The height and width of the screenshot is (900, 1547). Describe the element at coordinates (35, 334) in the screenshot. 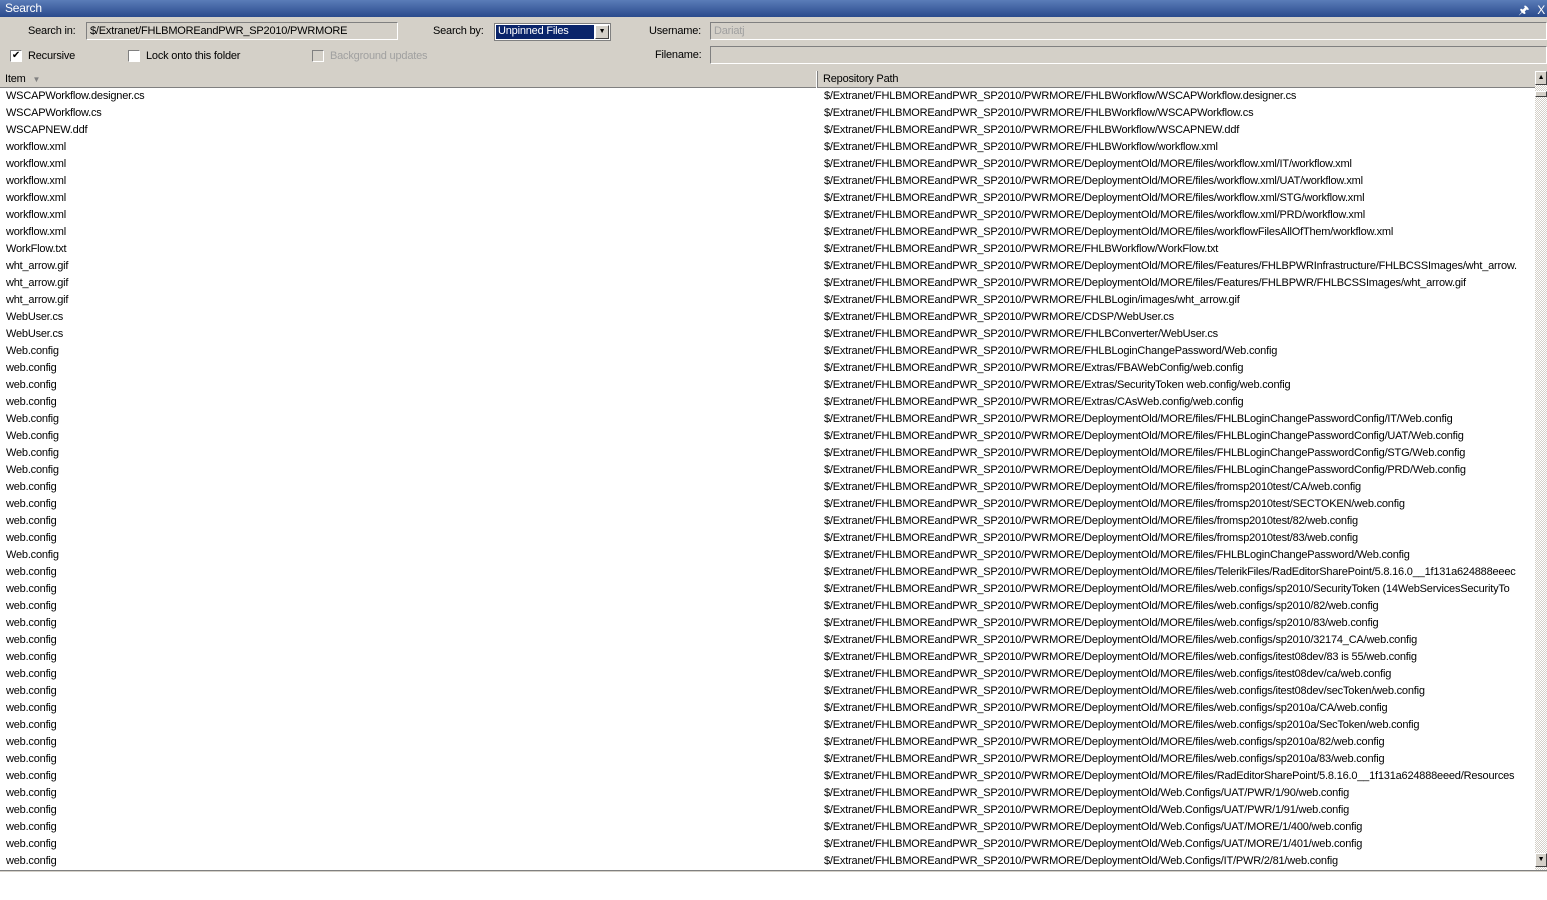

I see `item-name: WebUser.cs` at that location.